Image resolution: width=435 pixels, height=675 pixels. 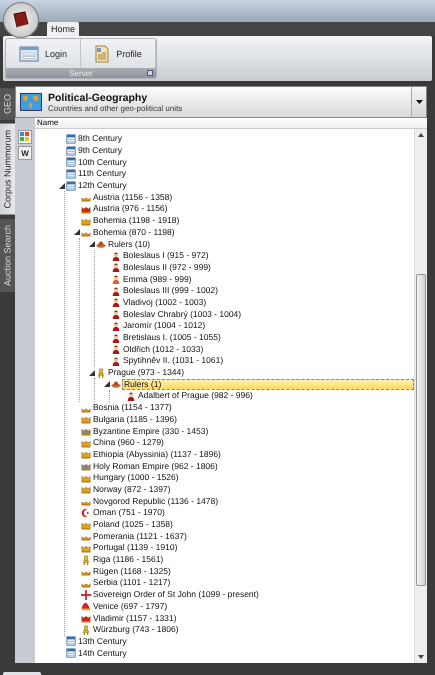 I want to click on group-label: Server, so click(x=81, y=73).